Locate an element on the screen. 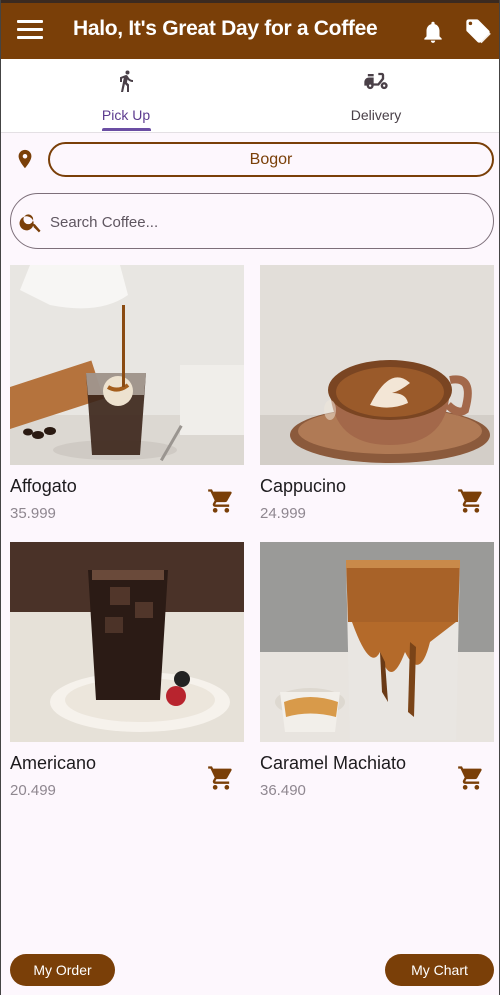  product-price: 24.999 is located at coordinates (283, 513).